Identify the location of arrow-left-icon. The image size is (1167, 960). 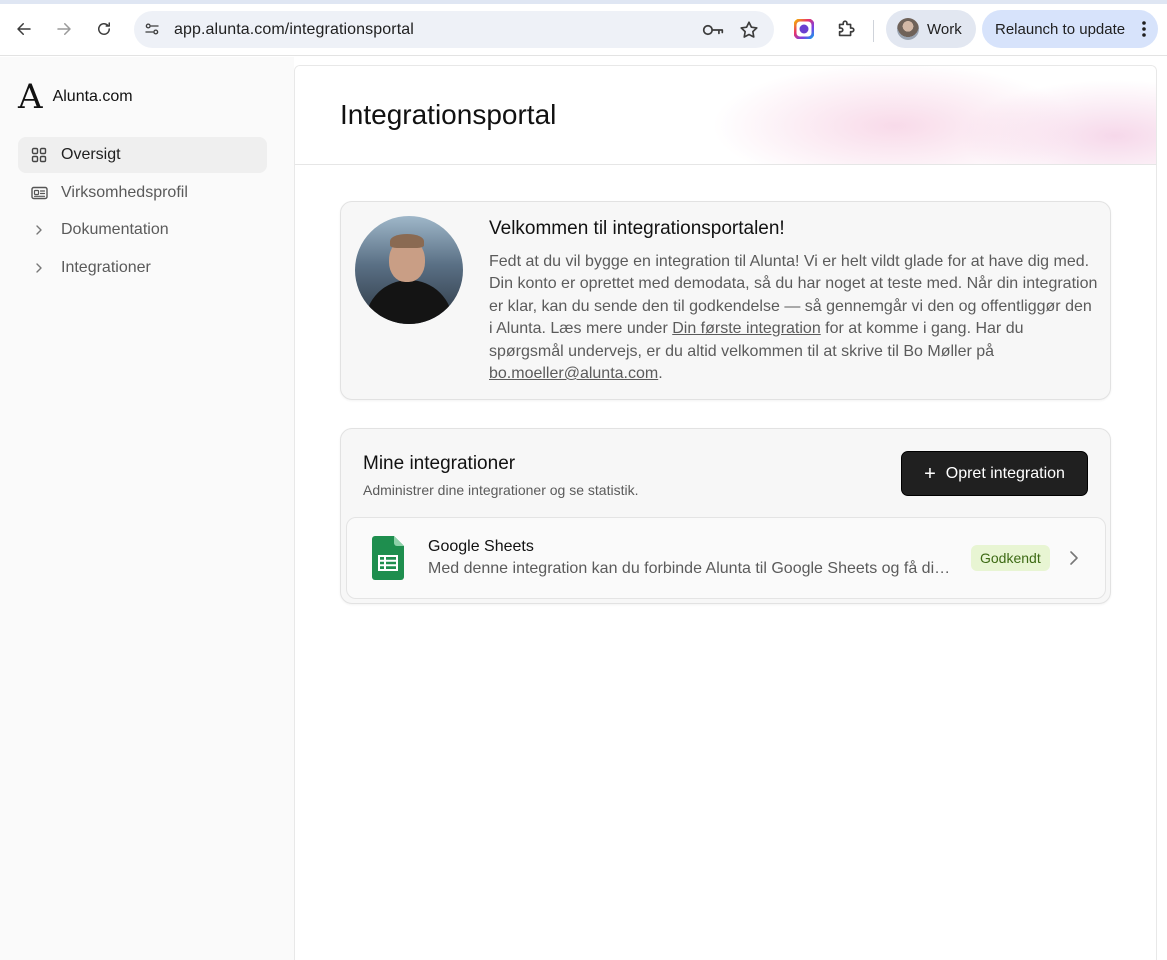
(24, 29).